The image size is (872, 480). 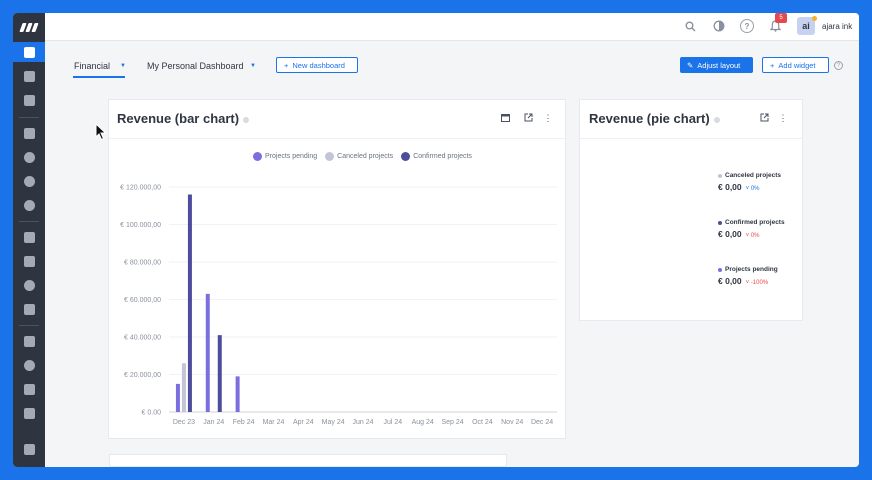 I want to click on y-tick-label: € 120.000,00, so click(x=140, y=188).